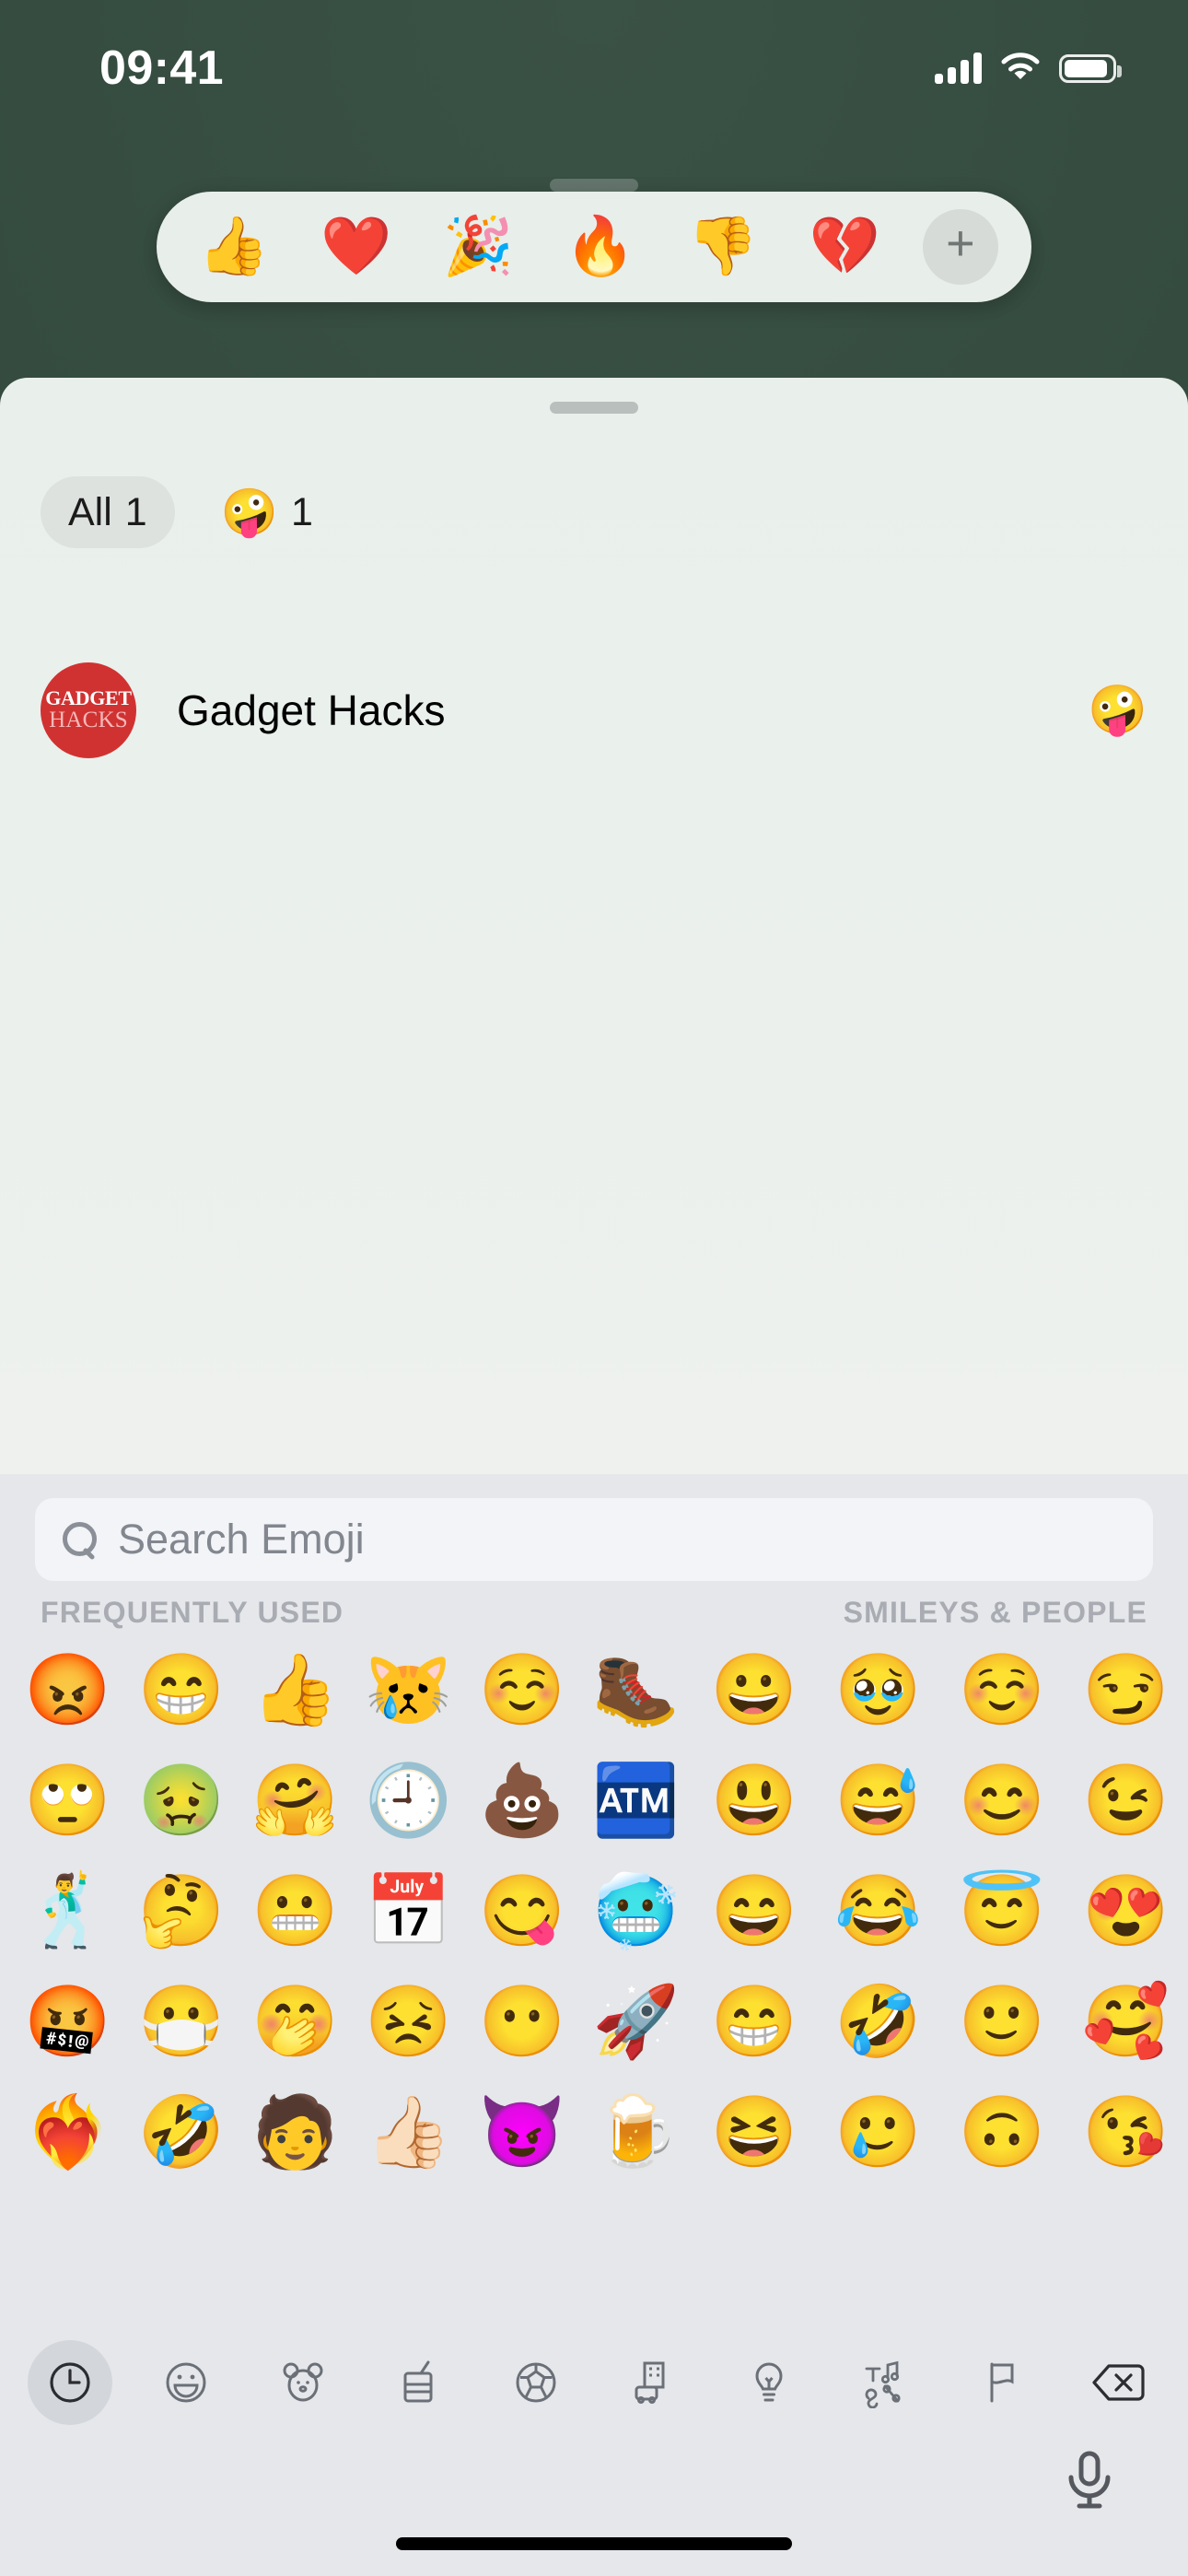 Image resolution: width=1188 pixels, height=2576 pixels. What do you see at coordinates (594, 185) in the screenshot?
I see `tapback-grabber` at bounding box center [594, 185].